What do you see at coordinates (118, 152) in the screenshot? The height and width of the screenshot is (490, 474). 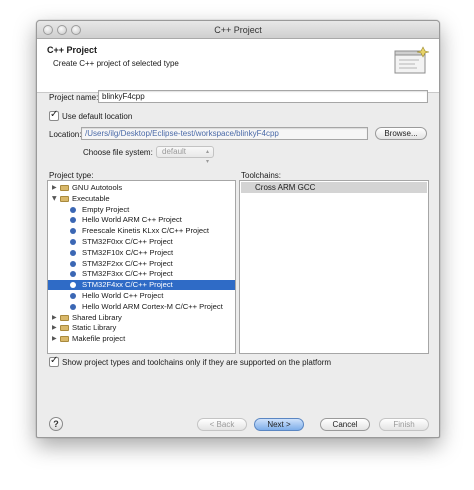 I see `filesystem-label: Choose file system:` at bounding box center [118, 152].